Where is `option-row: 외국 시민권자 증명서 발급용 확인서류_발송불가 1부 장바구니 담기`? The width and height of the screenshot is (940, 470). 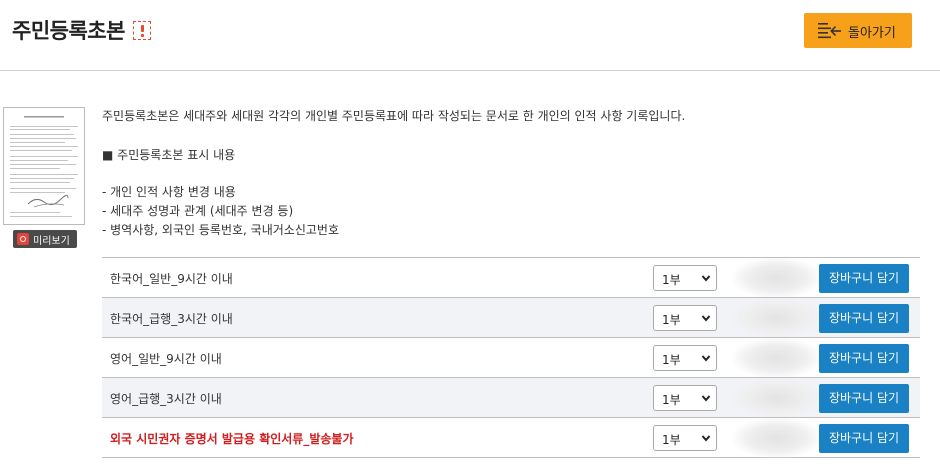 option-row: 외국 시민권자 증명서 발급용 확인서류_발송불가 1부 장바구니 담기 is located at coordinates (511, 437).